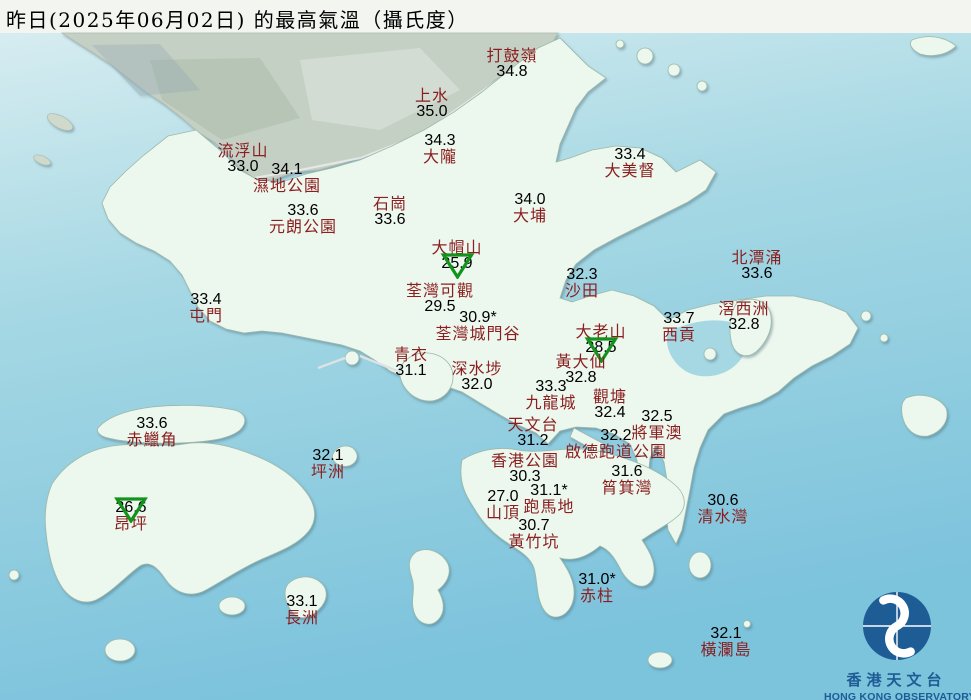  I want to click on station-name: 昂坪, so click(131, 523).